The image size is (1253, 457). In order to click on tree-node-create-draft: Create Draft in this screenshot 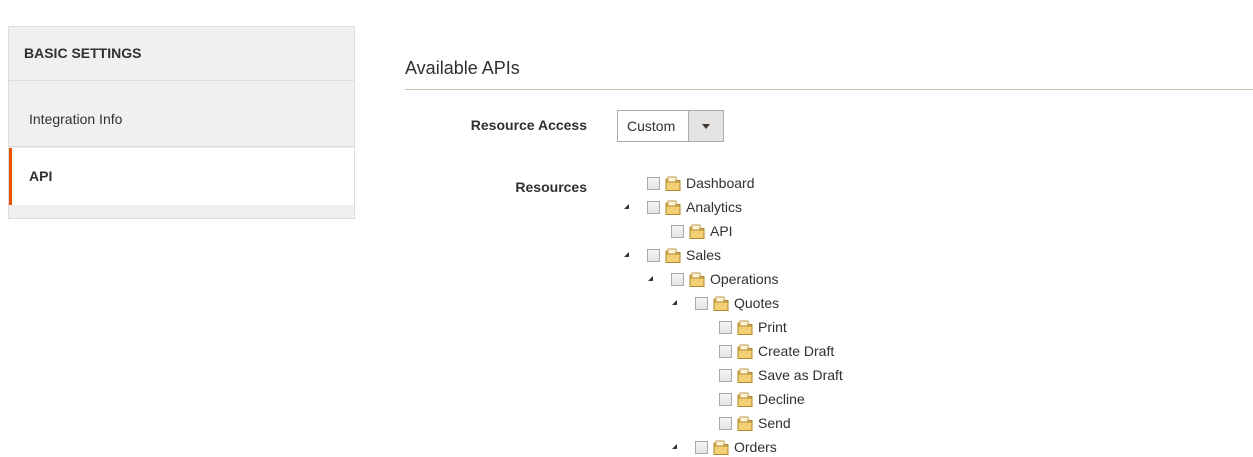, I will do `click(776, 351)`.